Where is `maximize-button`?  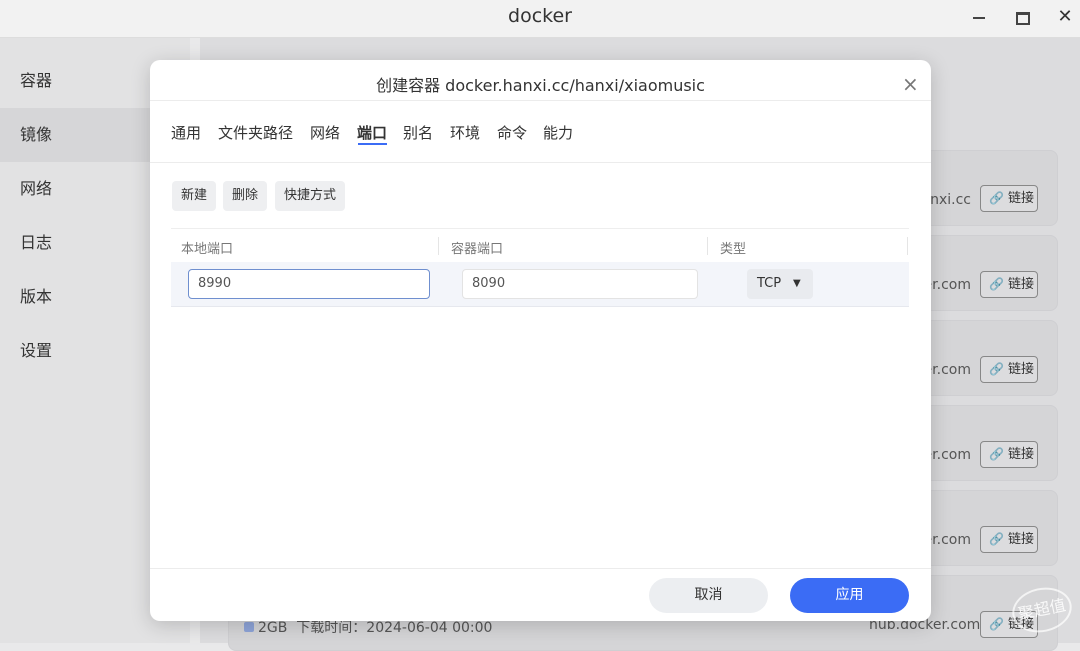 maximize-button is located at coordinates (1022, 17).